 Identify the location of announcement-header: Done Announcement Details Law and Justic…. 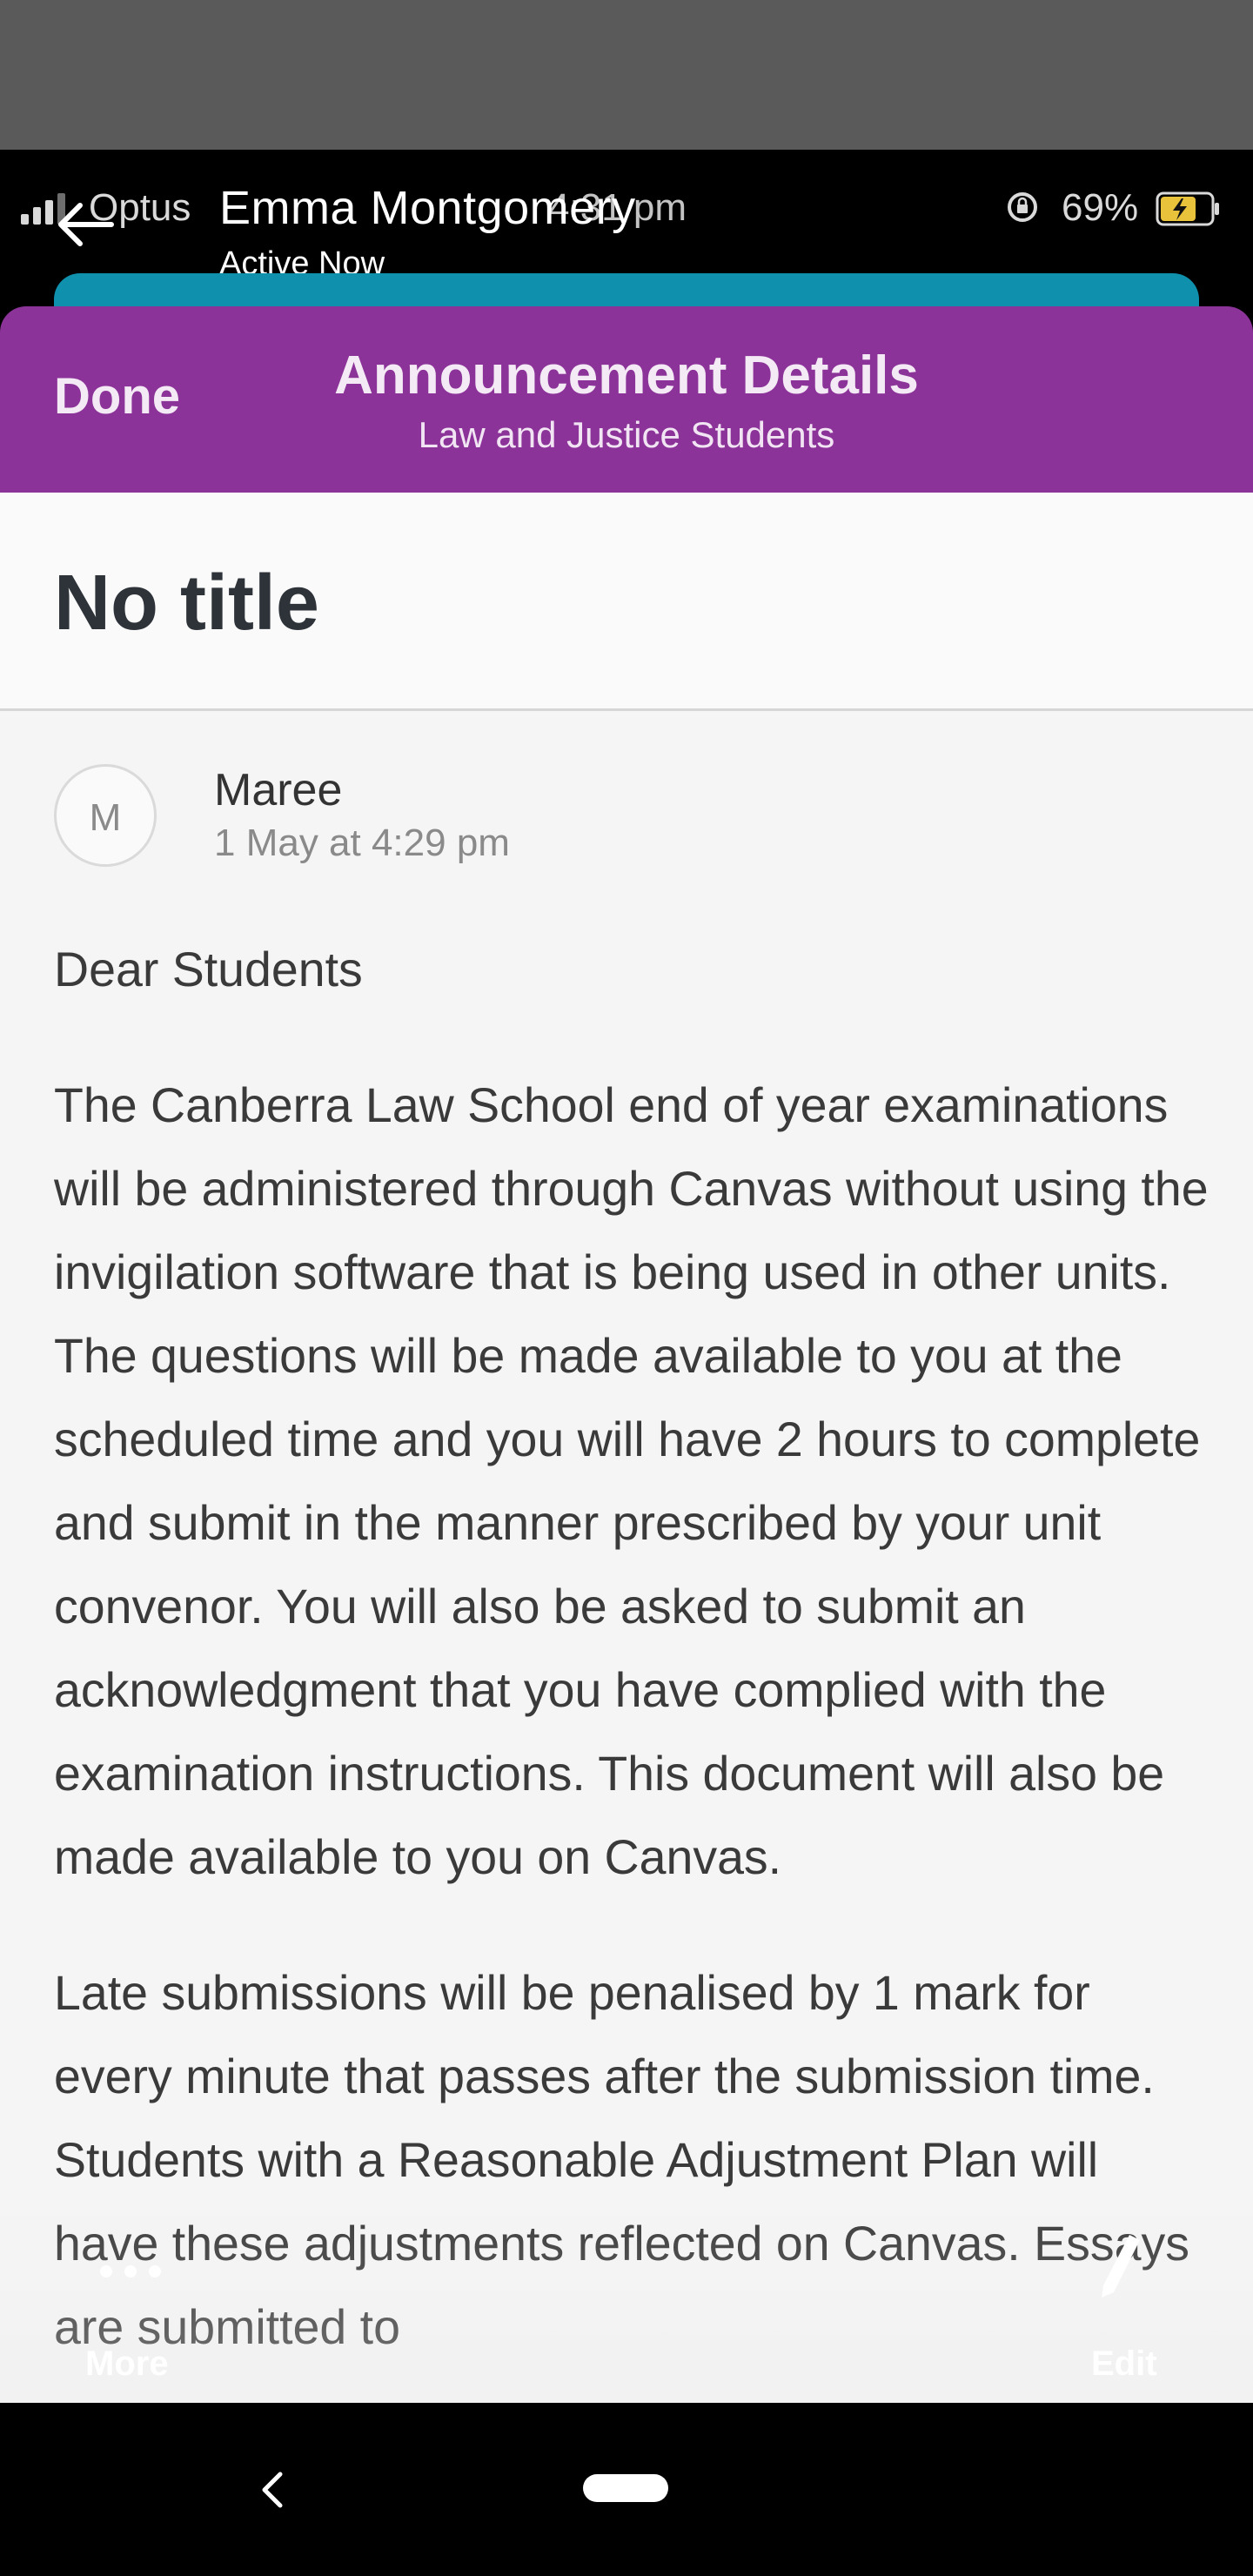
(626, 400).